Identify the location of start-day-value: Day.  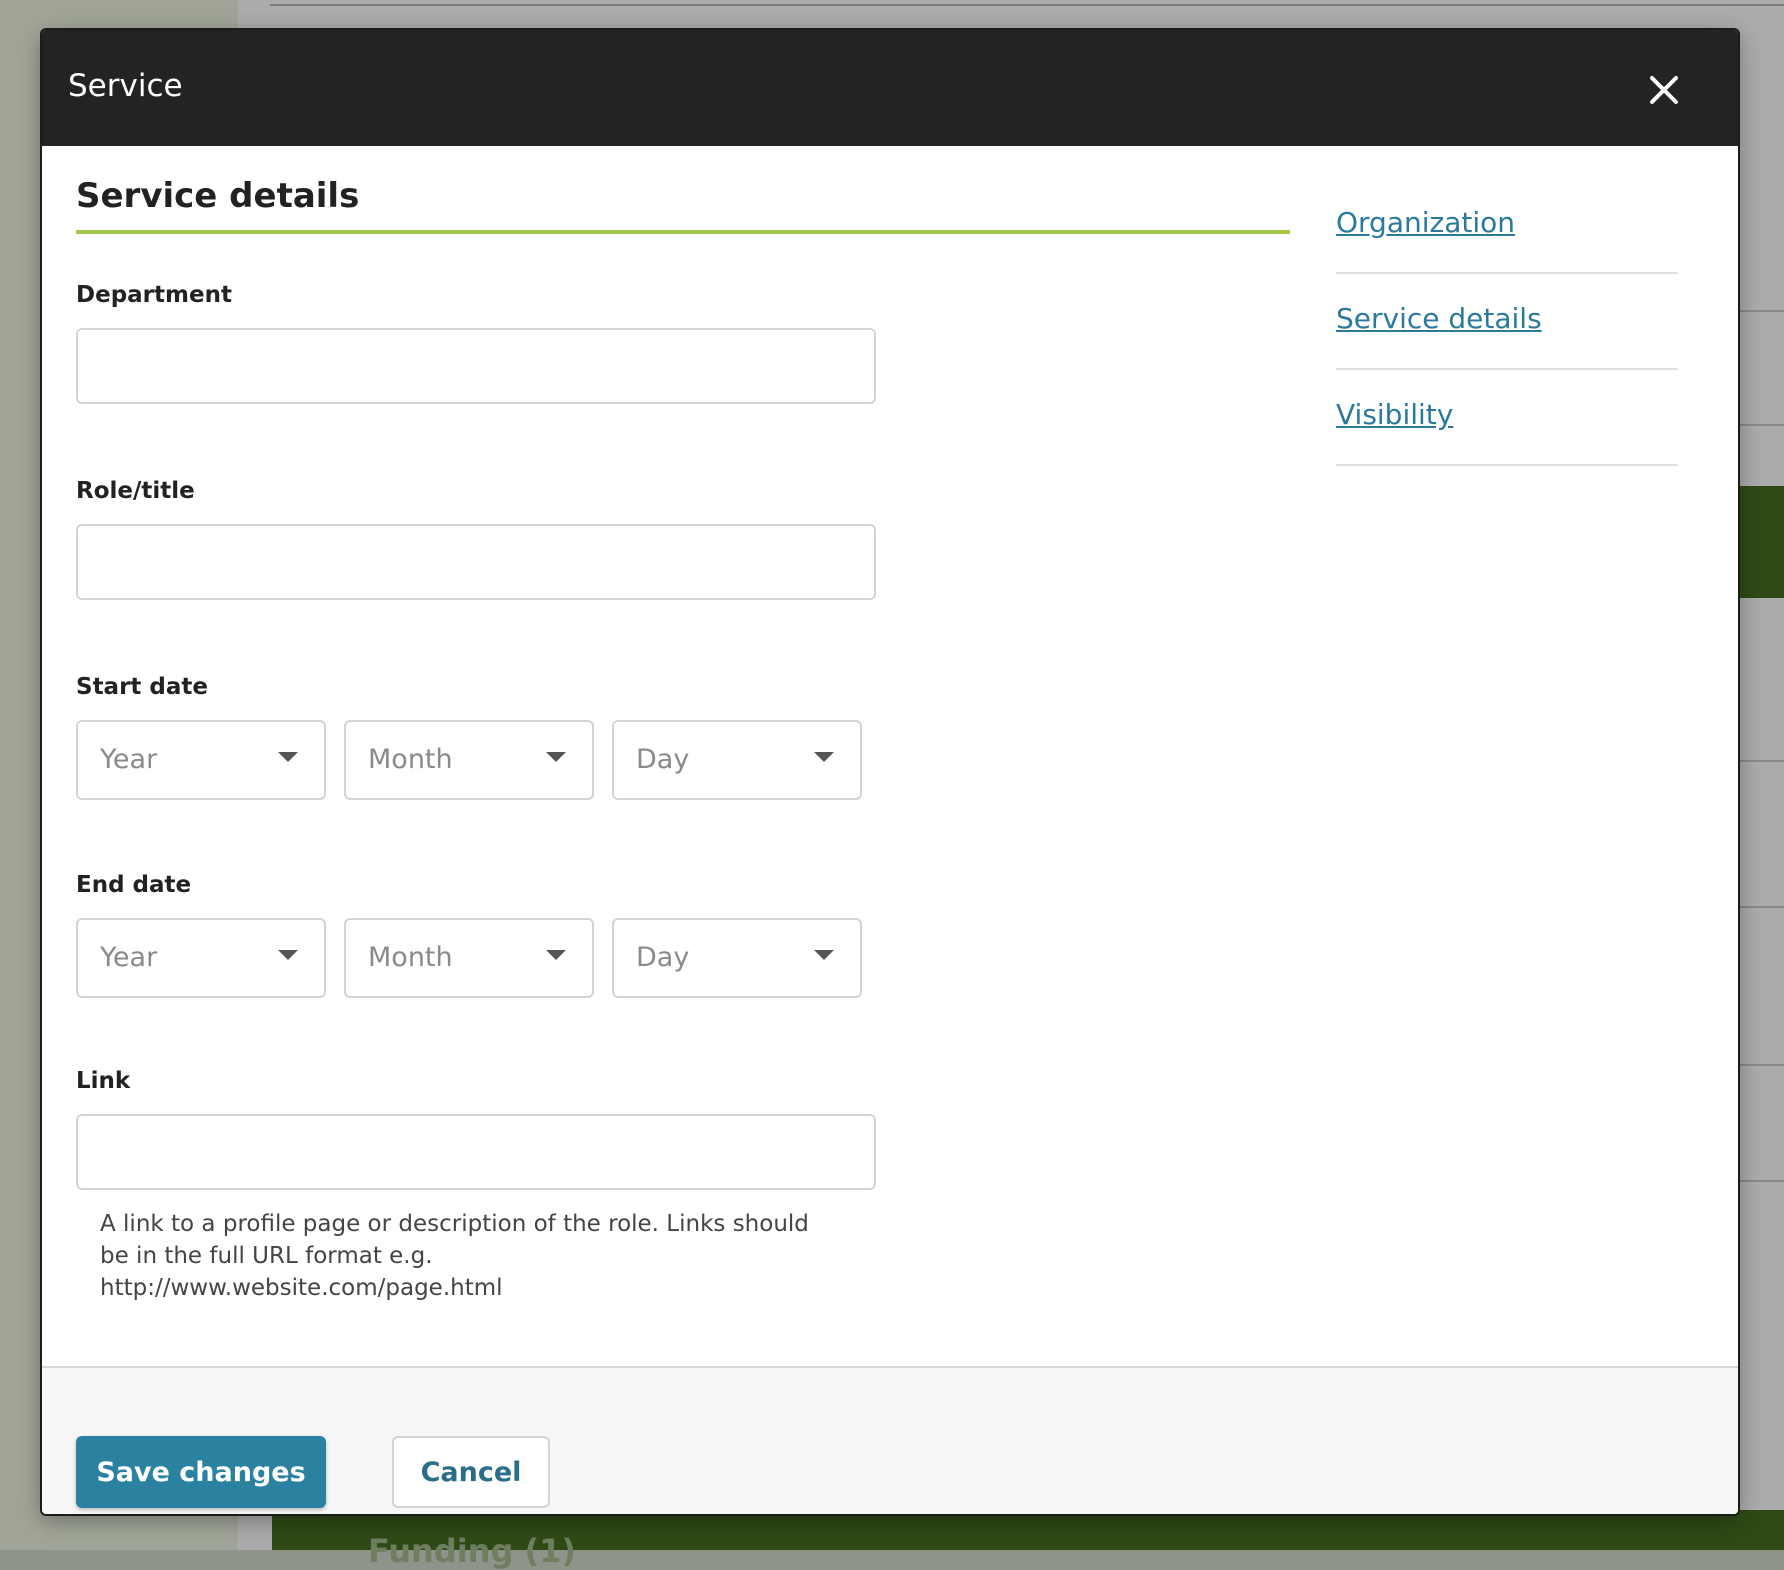
(663, 759).